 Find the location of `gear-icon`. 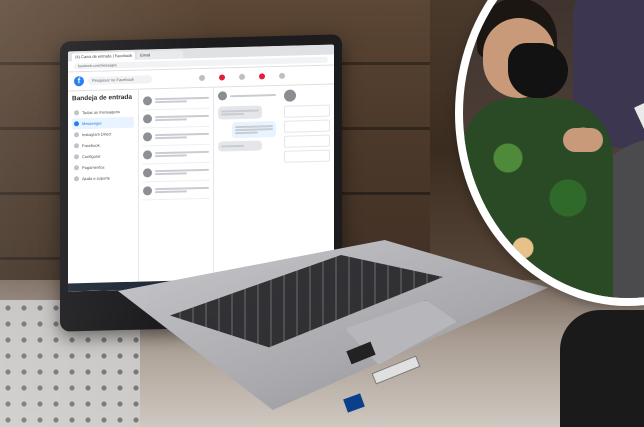

gear-icon is located at coordinates (76, 157).